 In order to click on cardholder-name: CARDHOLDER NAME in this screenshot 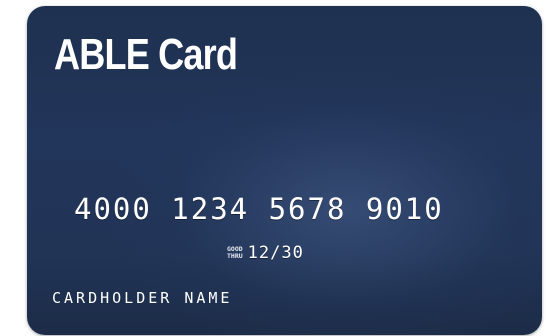, I will do `click(142, 298)`.